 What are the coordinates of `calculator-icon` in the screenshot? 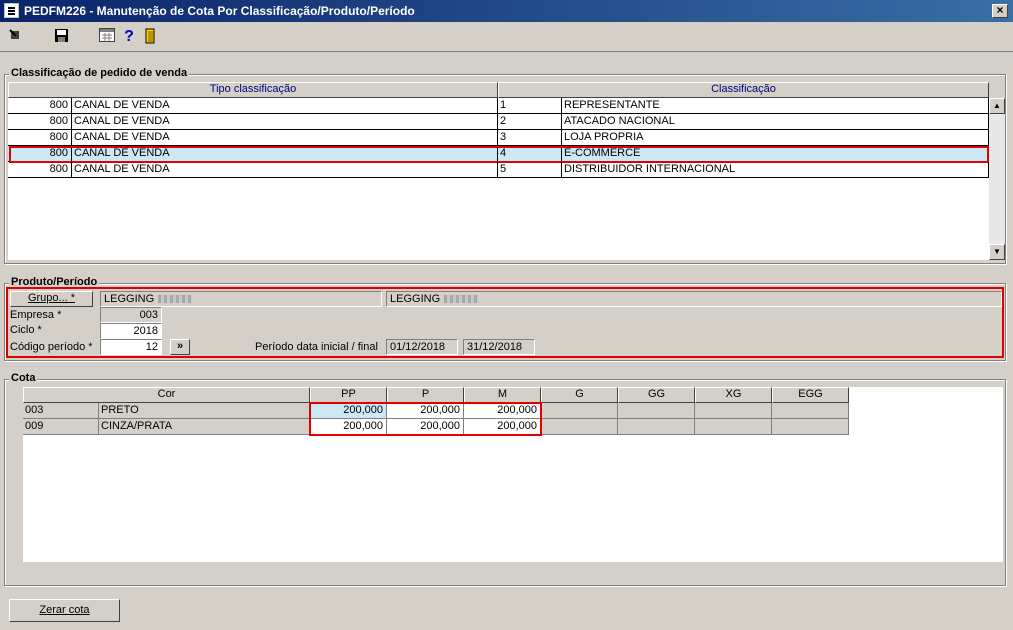 It's located at (107, 37).